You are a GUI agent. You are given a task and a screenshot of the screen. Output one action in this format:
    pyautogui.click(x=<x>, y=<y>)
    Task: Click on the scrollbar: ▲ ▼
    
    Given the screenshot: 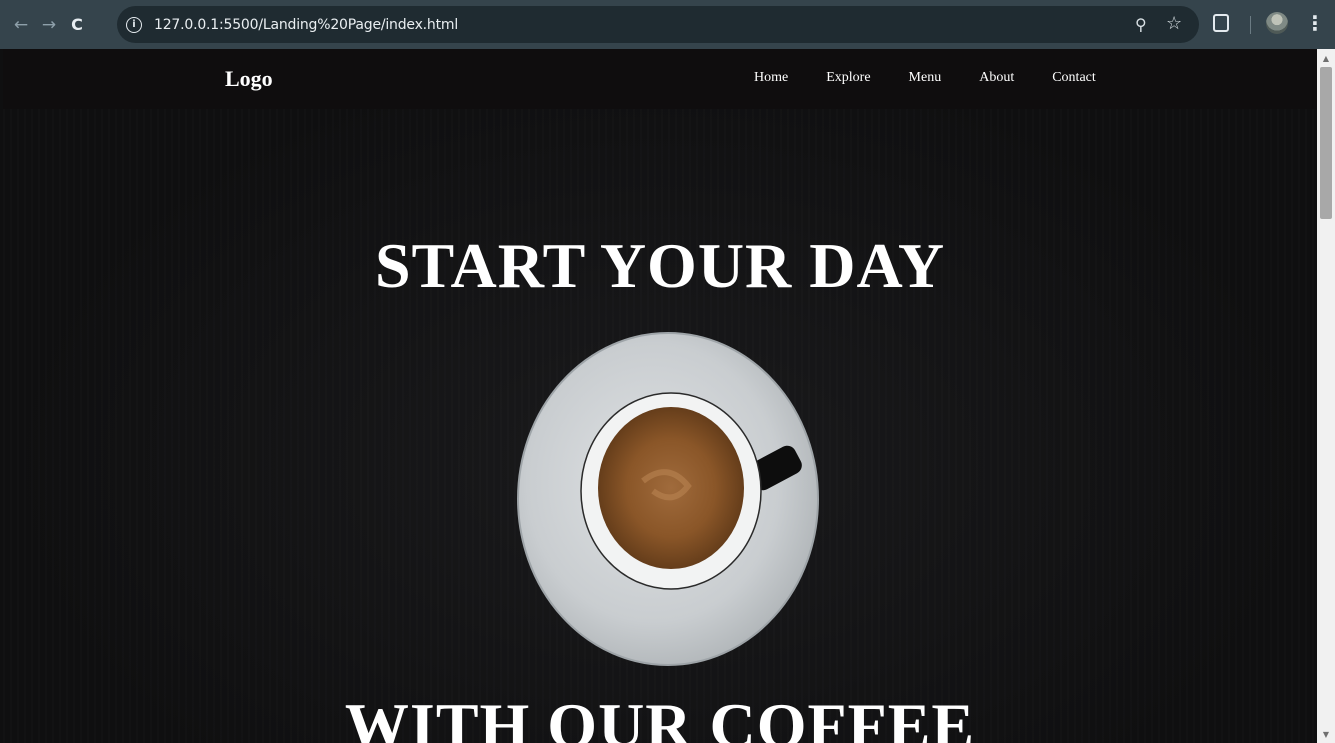 What is the action you would take?
    pyautogui.click(x=1326, y=396)
    